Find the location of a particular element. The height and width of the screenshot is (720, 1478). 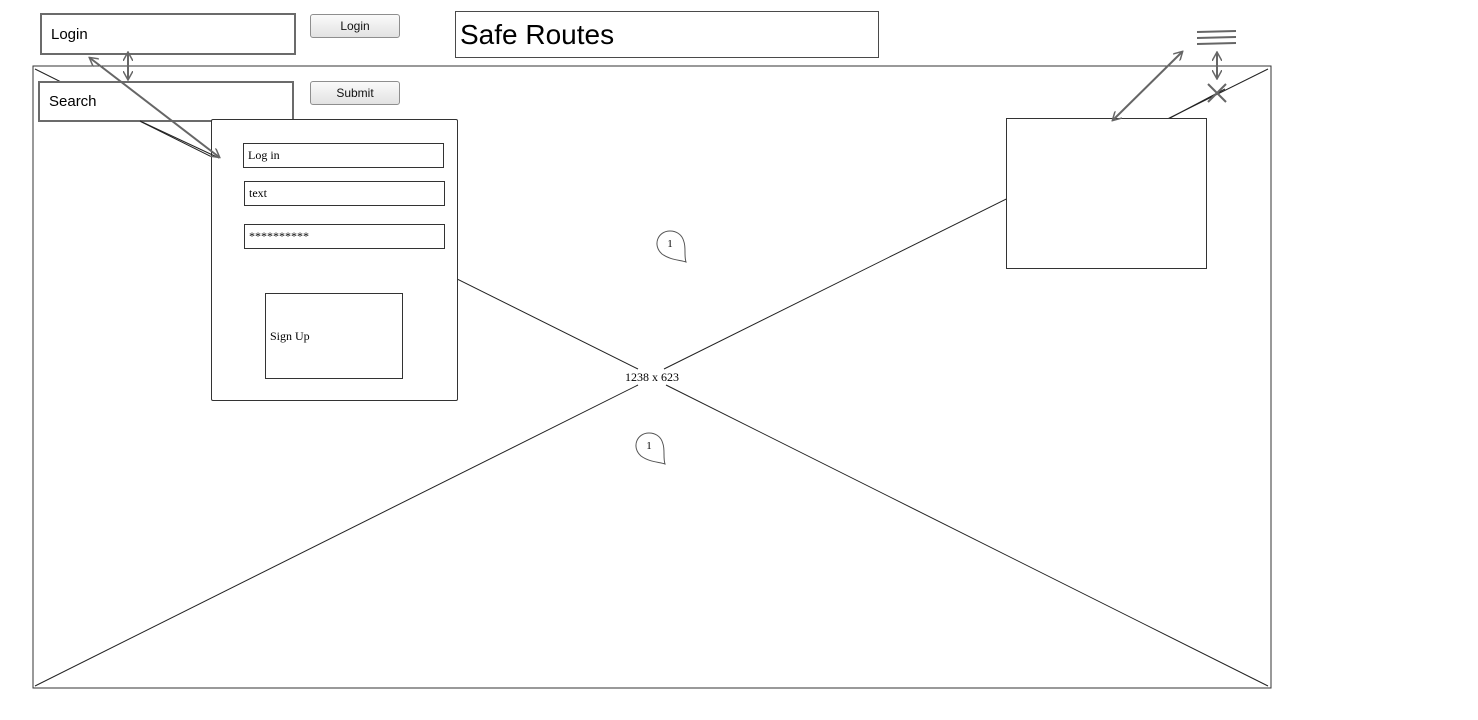

login-field: Log in is located at coordinates (343, 155).